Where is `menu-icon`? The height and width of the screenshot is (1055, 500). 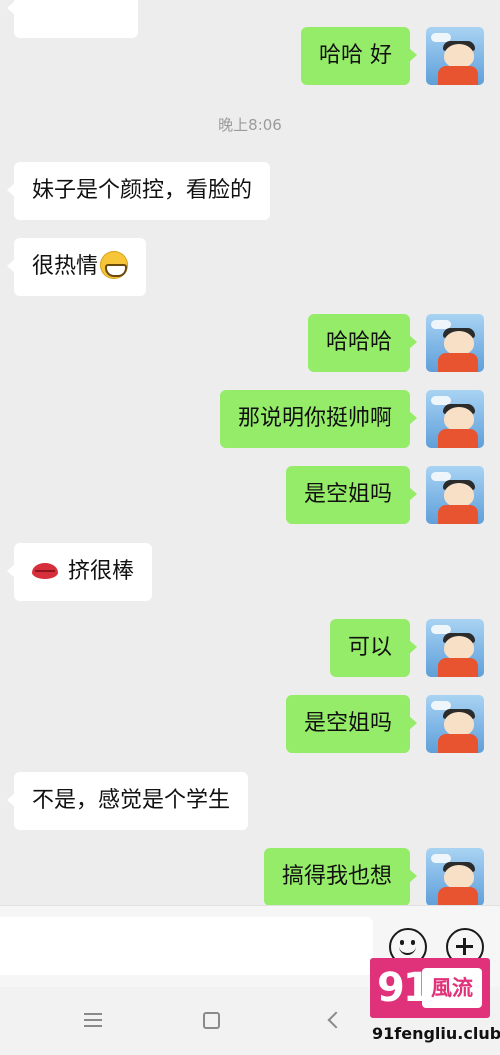 menu-icon is located at coordinates (93, 1020).